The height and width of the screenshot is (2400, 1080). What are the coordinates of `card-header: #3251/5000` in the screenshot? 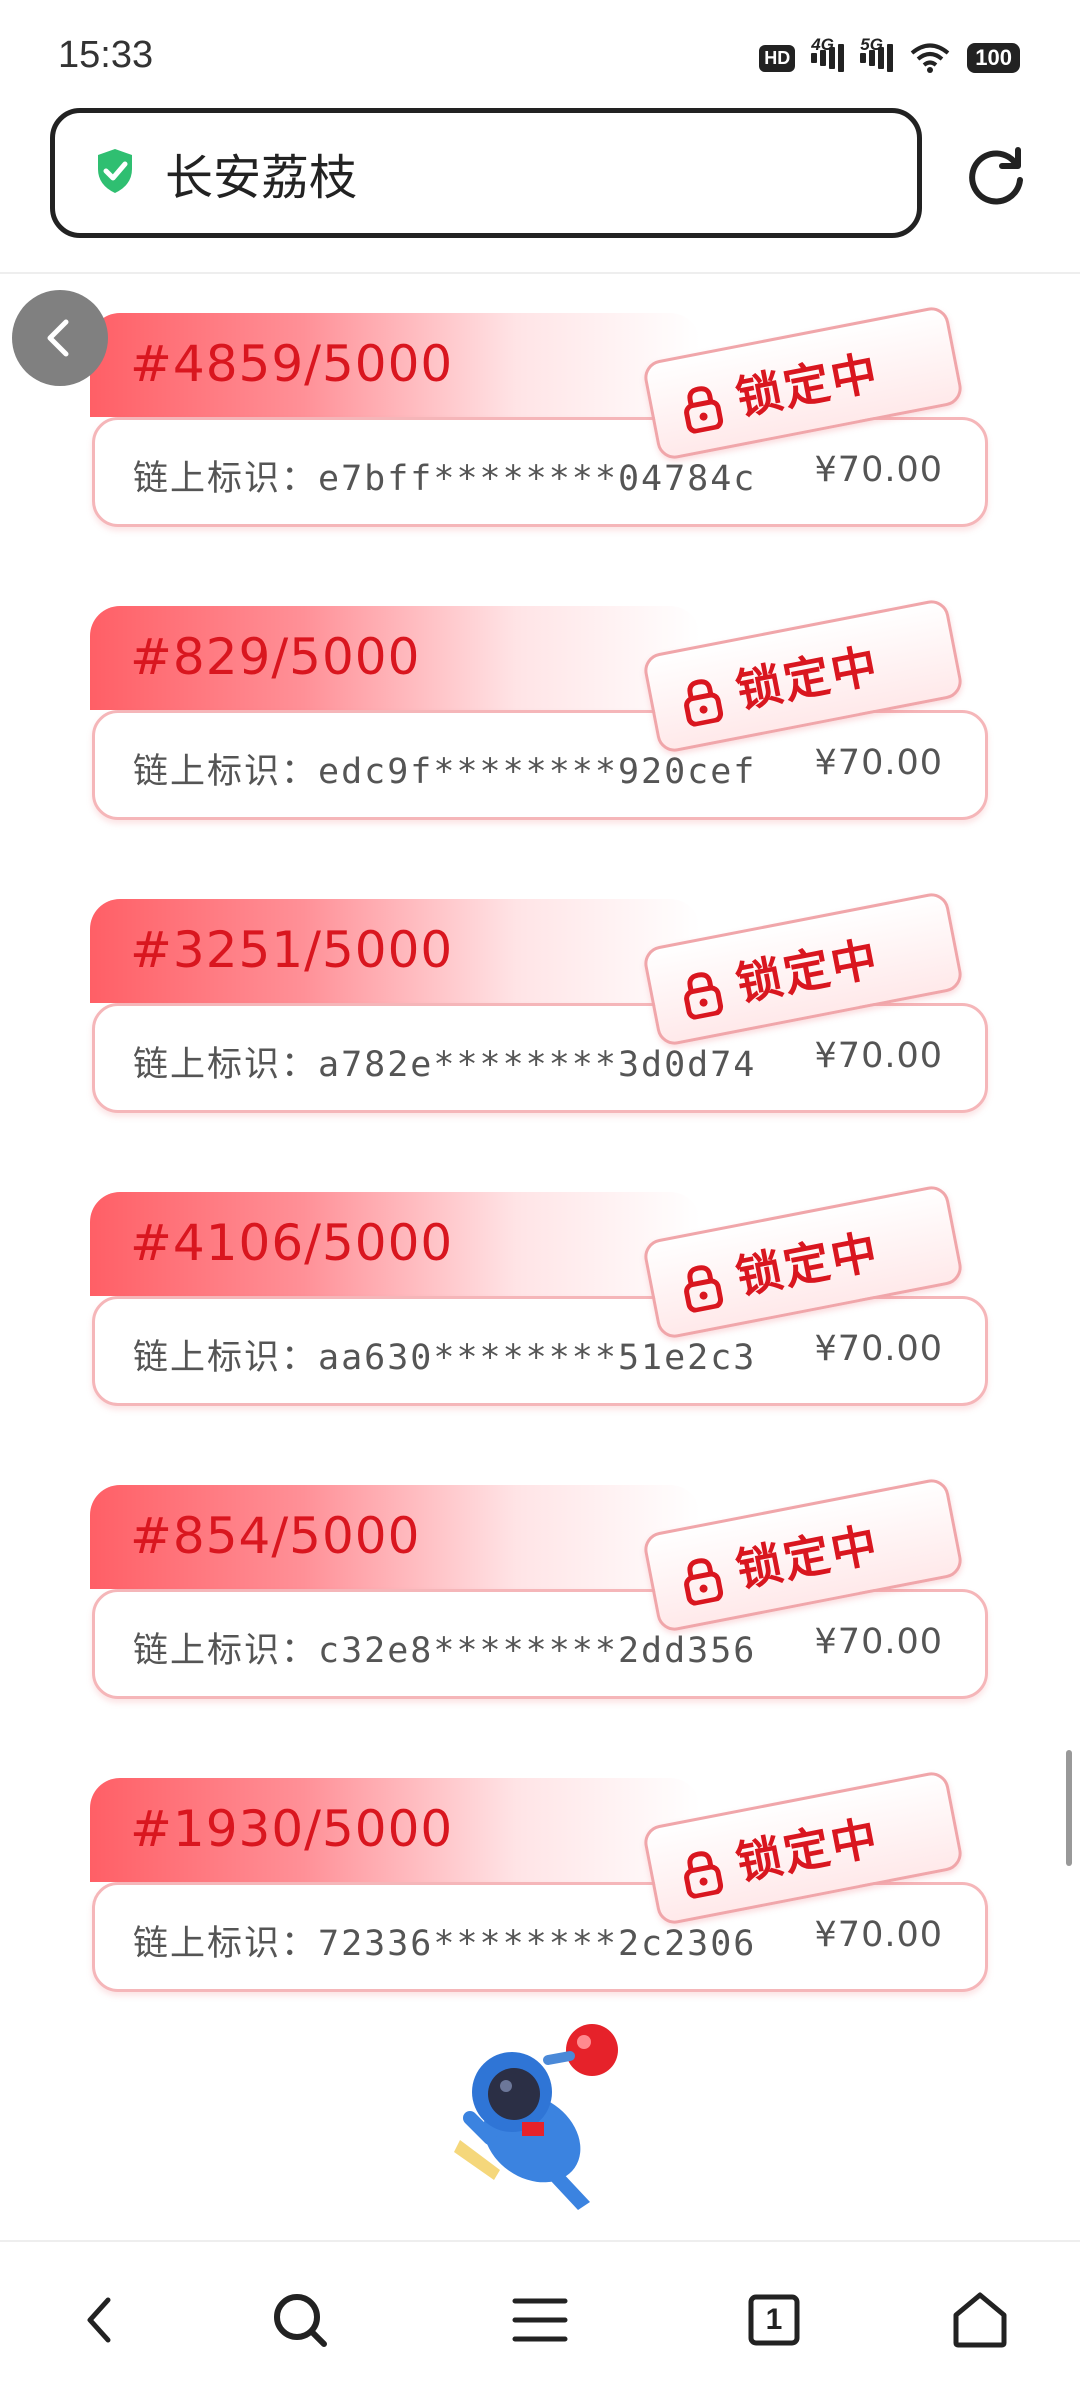 It's located at (395, 951).